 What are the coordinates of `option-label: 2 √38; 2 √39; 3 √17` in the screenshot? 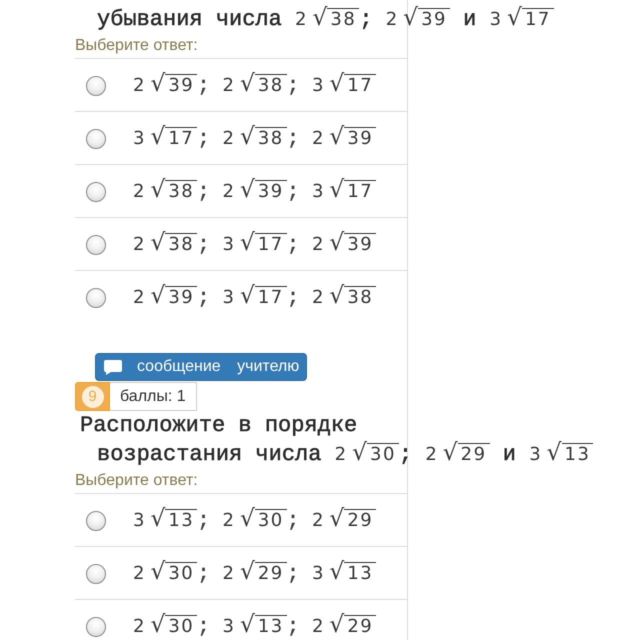 It's located at (254, 192).